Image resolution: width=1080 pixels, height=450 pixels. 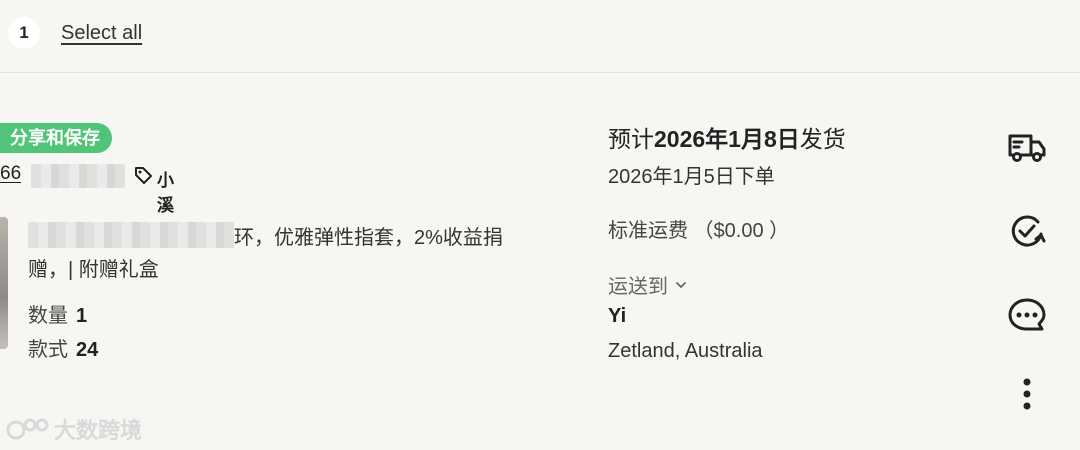 What do you see at coordinates (685, 351) in the screenshot?
I see `recipient-address: Zetland, Australia` at bounding box center [685, 351].